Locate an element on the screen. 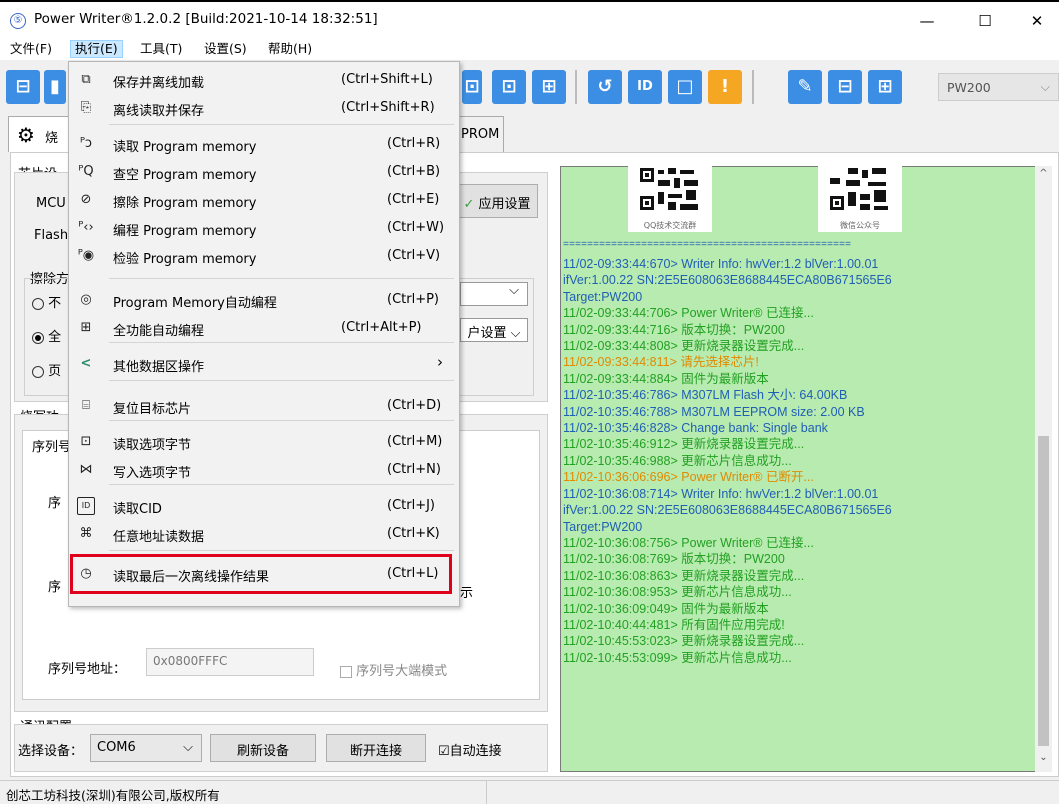  display-label: 示 is located at coordinates (467, 593).